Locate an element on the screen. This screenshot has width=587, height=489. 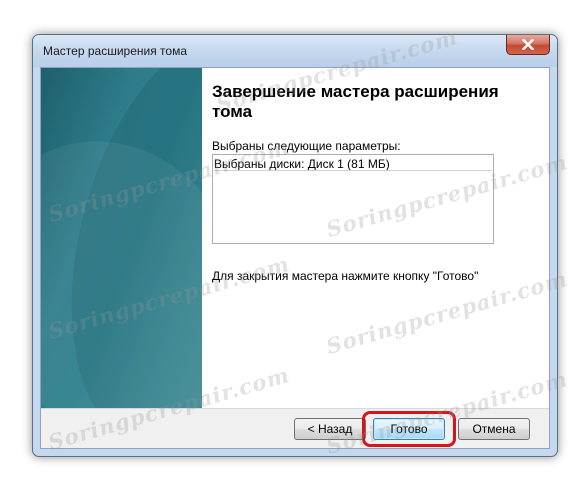
finish-button: Готово is located at coordinates (409, 429).